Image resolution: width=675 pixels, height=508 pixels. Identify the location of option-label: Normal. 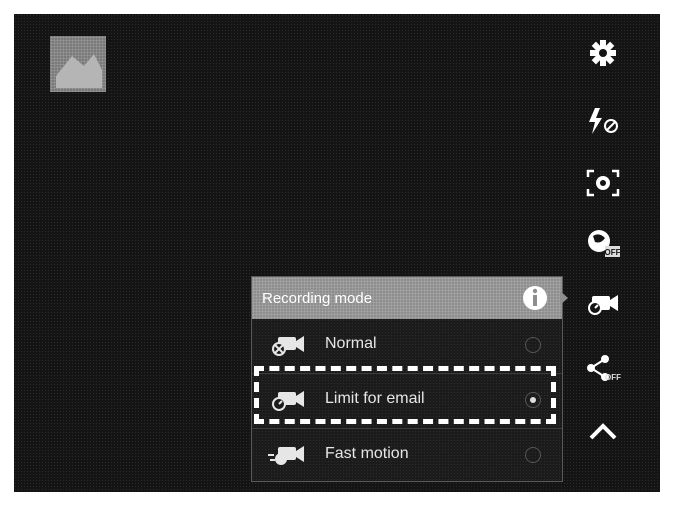
(351, 343).